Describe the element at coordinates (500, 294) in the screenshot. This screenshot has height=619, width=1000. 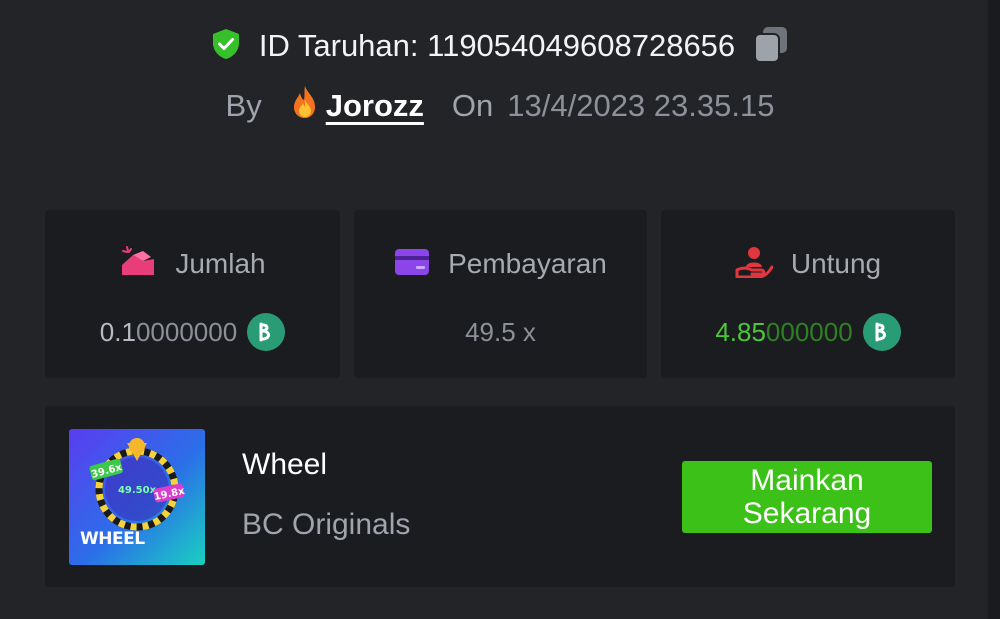
I see `payout-card: Pembayaran 49.5 x` at that location.